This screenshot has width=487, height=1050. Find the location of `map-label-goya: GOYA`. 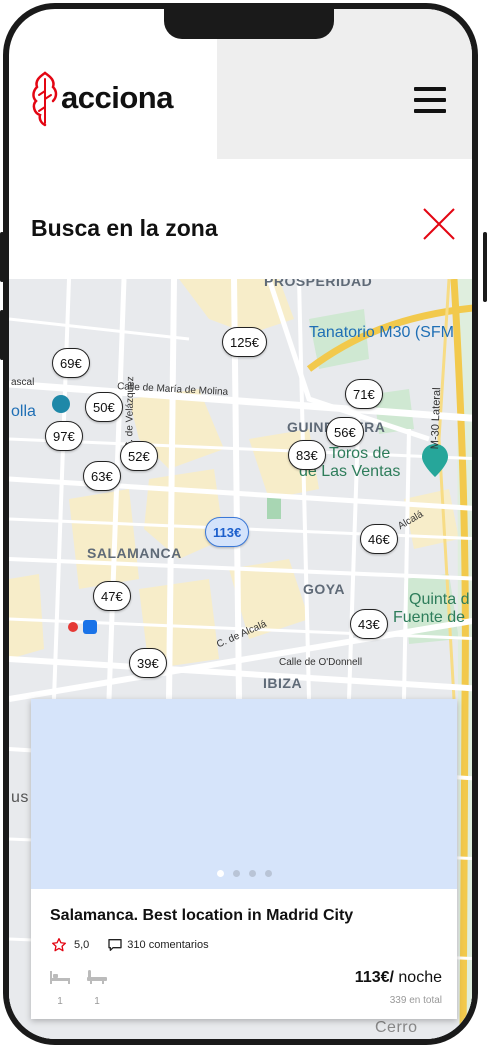

map-label-goya: GOYA is located at coordinates (324, 589).